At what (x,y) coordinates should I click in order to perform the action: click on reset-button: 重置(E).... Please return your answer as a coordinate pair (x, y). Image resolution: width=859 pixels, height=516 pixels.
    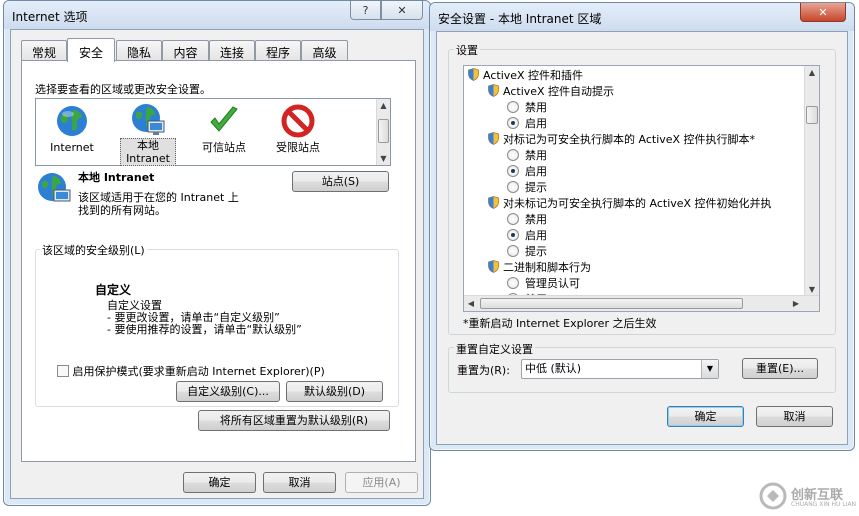
    Looking at the image, I should click on (780, 368).